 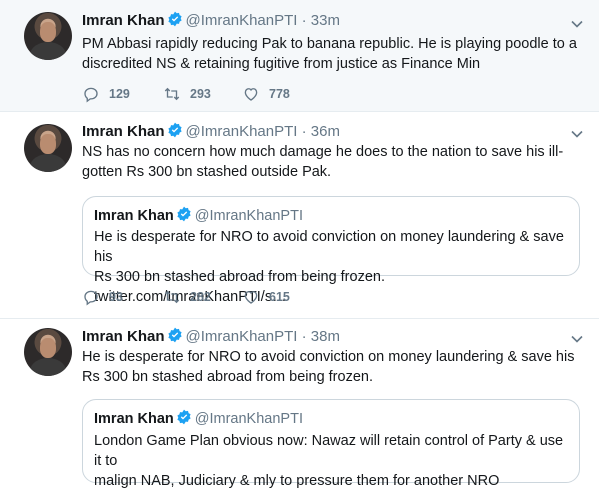 What do you see at coordinates (106, 94) in the screenshot?
I see `reply-button: 129` at bounding box center [106, 94].